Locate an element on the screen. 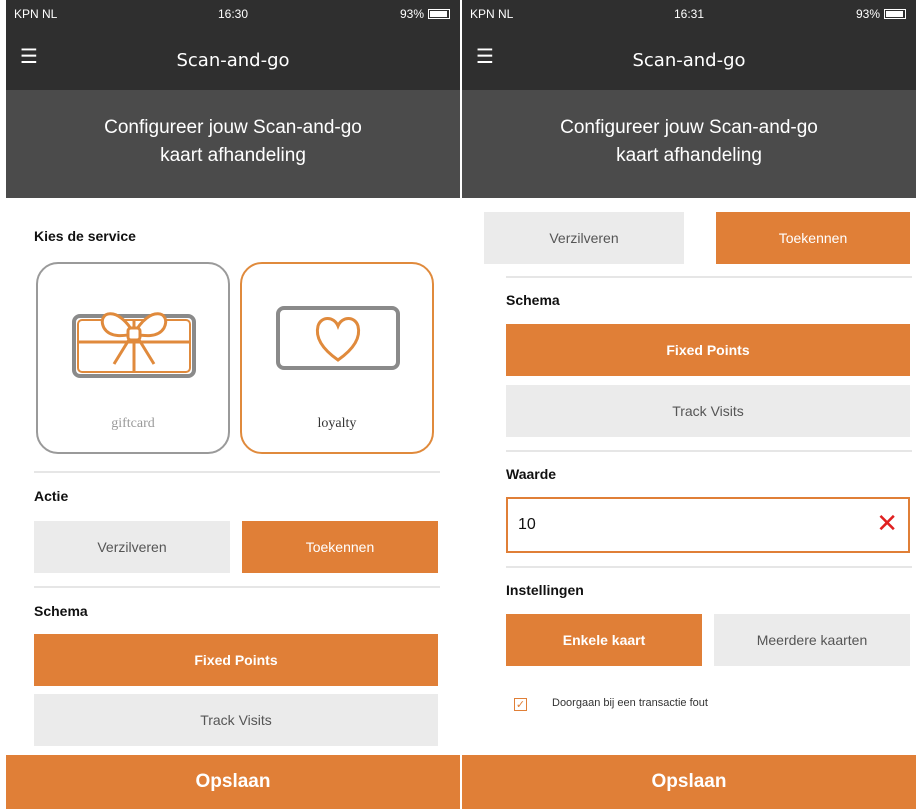 The width and height of the screenshot is (922, 809). settings-label: Instellingen is located at coordinates (545, 590).